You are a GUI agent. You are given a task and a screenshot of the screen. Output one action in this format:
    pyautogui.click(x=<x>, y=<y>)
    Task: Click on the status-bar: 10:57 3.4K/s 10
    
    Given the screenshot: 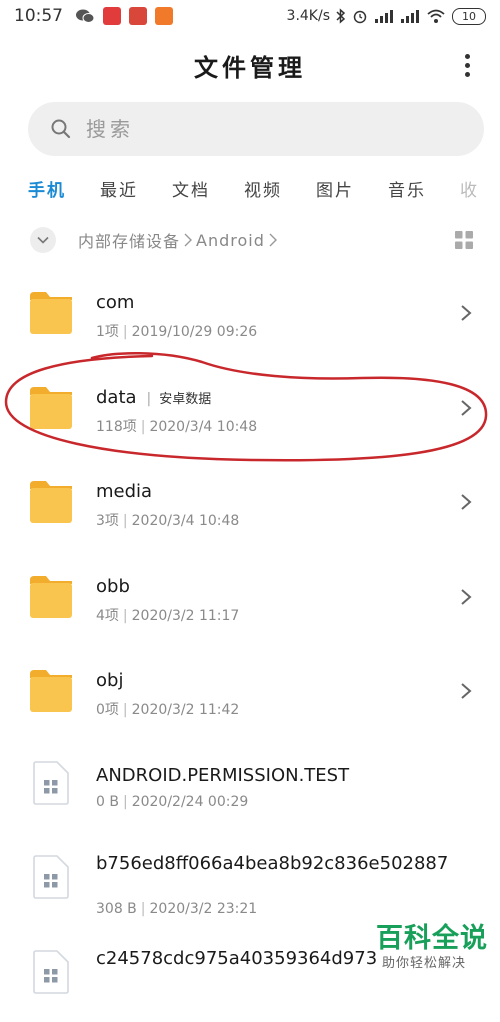 What is the action you would take?
    pyautogui.click(x=250, y=16)
    